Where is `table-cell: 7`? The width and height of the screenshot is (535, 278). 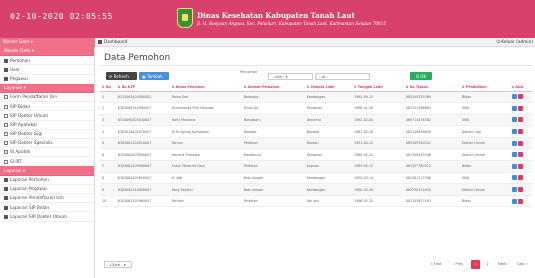
table-cell: 7 is located at coordinates (108, 166).